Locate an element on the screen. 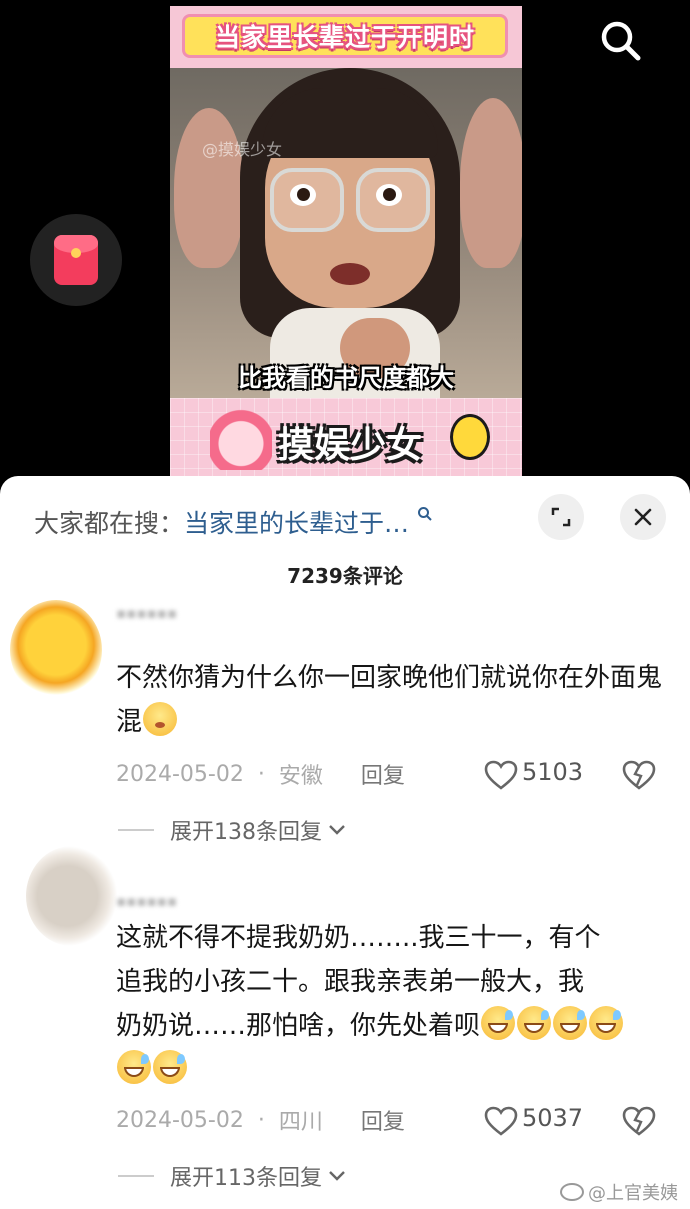 The image size is (690, 1209). red-packet-button is located at coordinates (76, 260).